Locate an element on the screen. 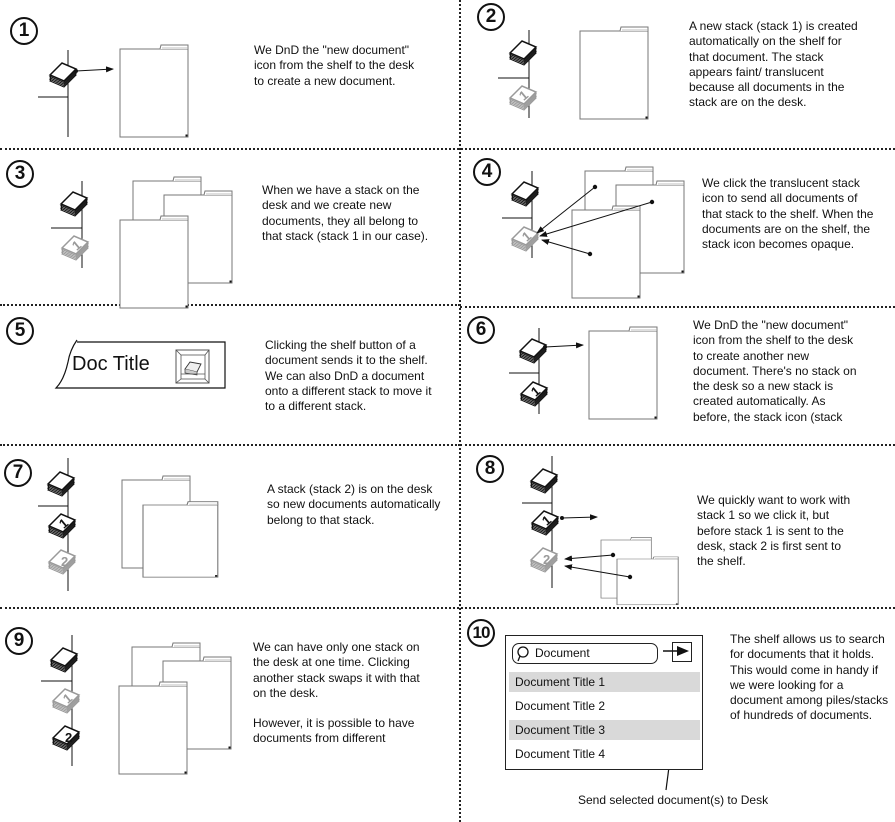  document-title: Doc Title is located at coordinates (111, 364).